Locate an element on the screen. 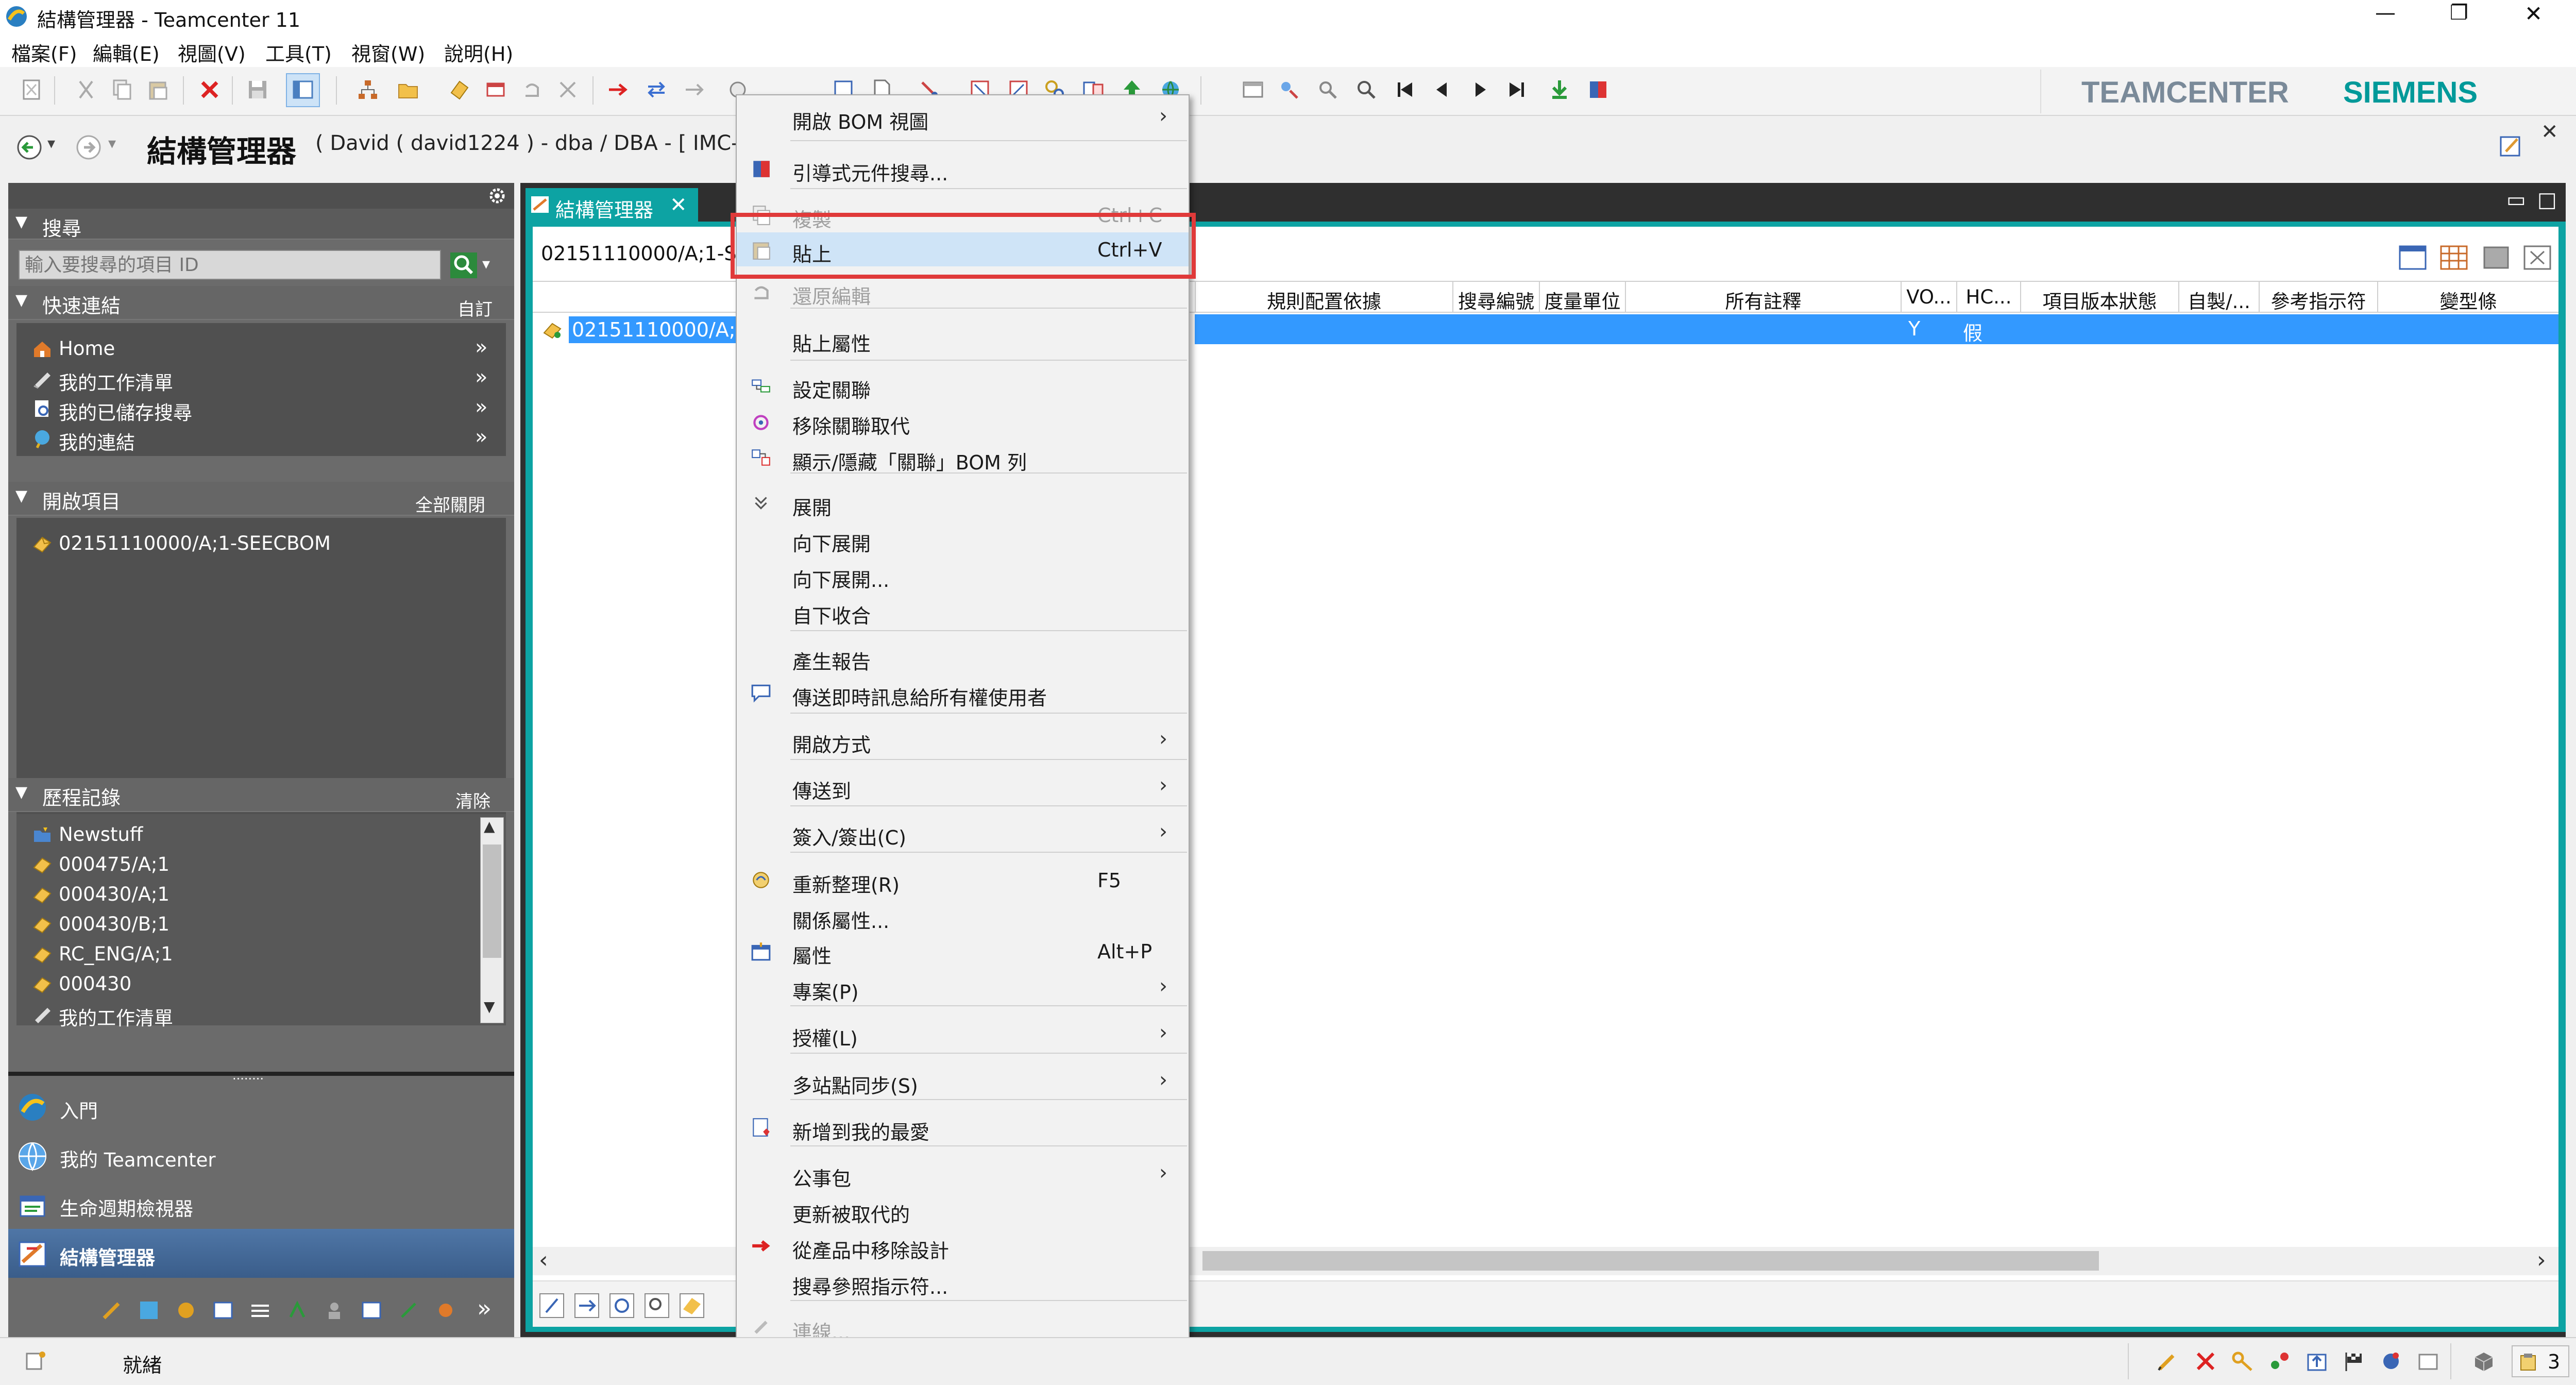 The image size is (2576, 1385). header-close-icon: ✕ is located at coordinates (2549, 132).